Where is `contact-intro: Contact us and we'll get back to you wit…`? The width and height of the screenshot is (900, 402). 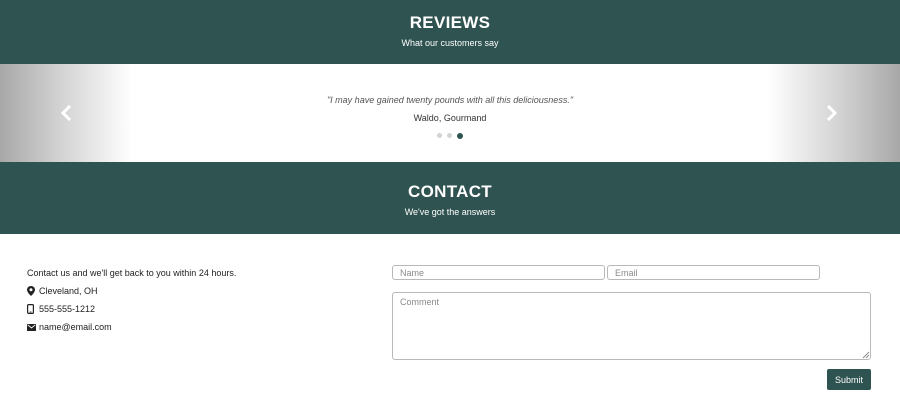
contact-intro: Contact us and we'll get back to you wit… is located at coordinates (131, 273).